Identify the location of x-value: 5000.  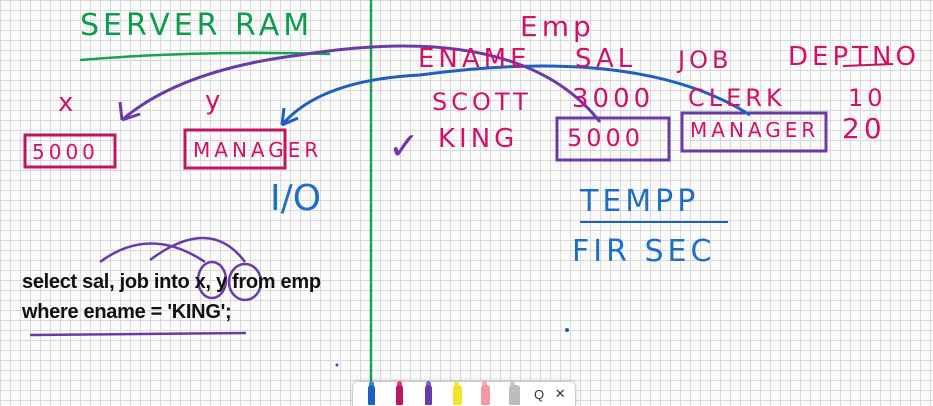
(65, 152).